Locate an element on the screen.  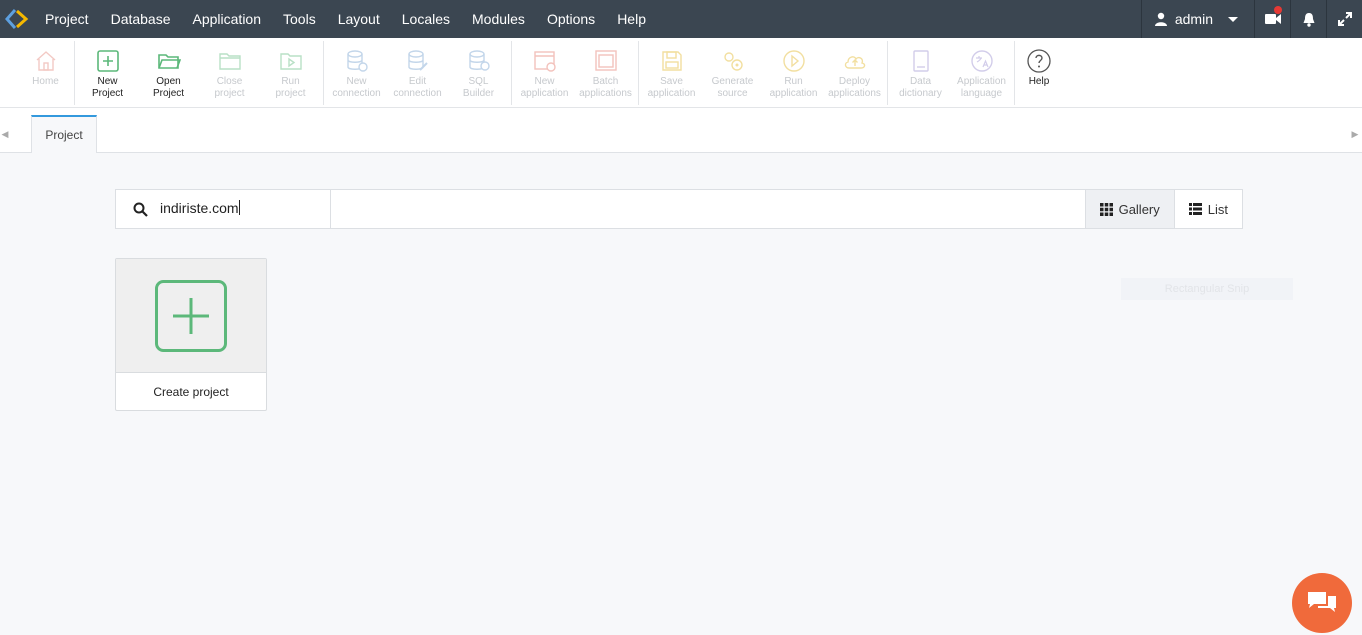
home-button: Home is located at coordinates (45, 73).